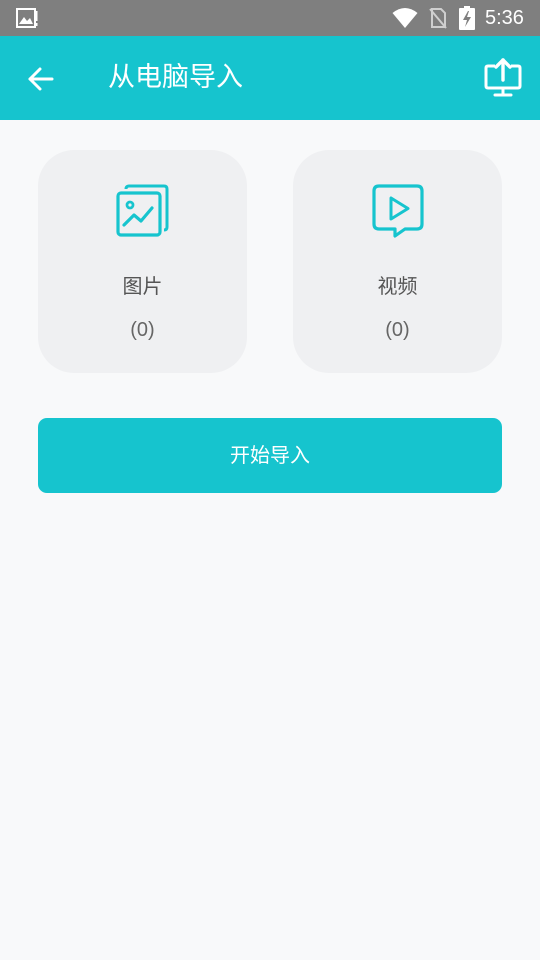 The width and height of the screenshot is (540, 960). I want to click on upload-to-monitor-icon, so click(503, 81).